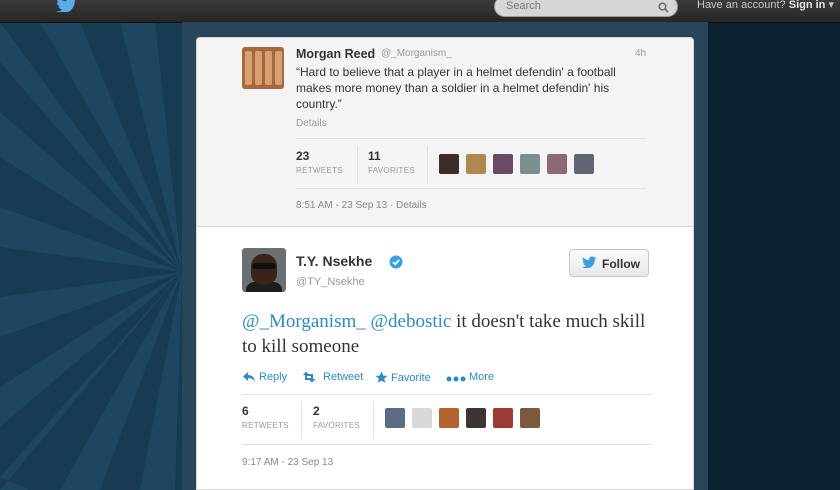  Describe the element at coordinates (334, 261) in the screenshot. I see `tweet-author-name: T.Y. Nsekhe` at that location.